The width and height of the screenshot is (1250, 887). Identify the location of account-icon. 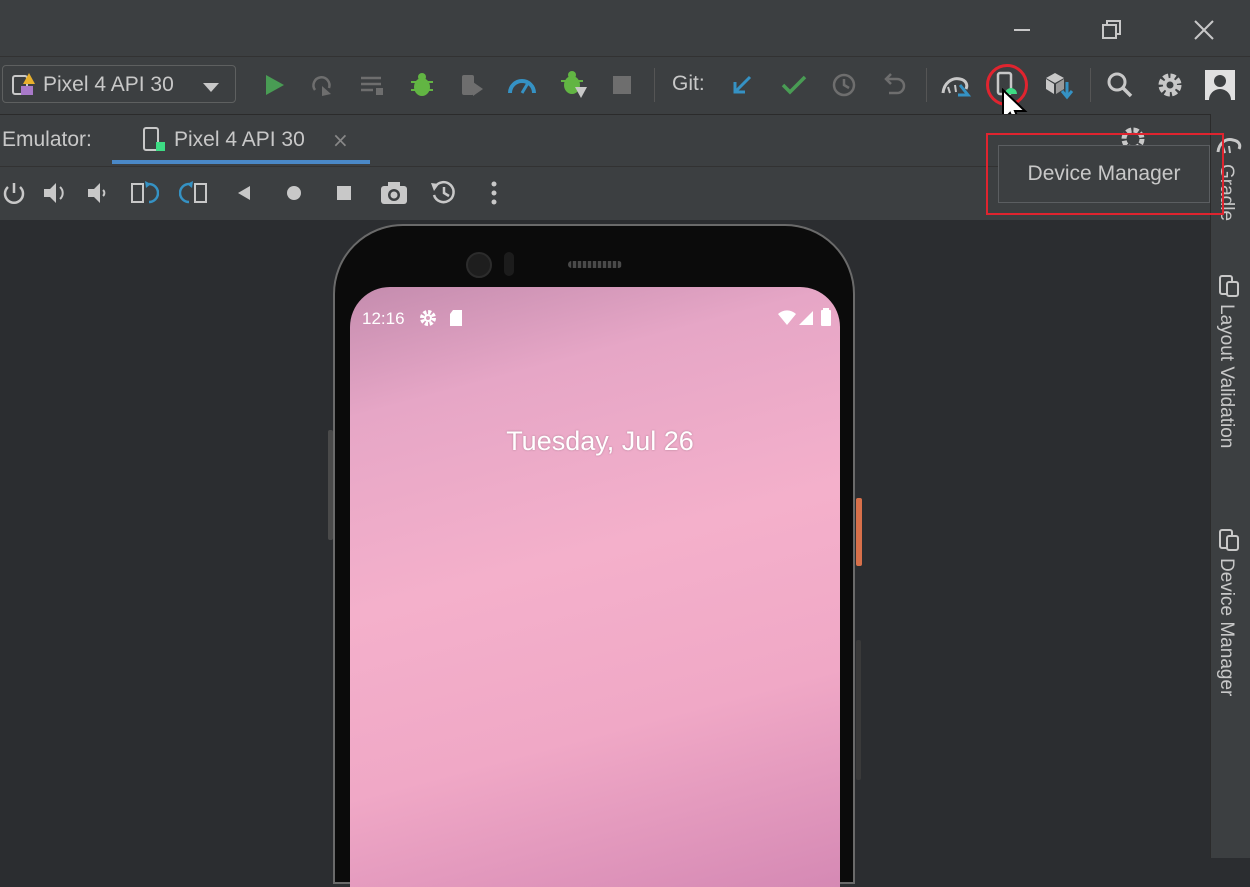
(1220, 85).